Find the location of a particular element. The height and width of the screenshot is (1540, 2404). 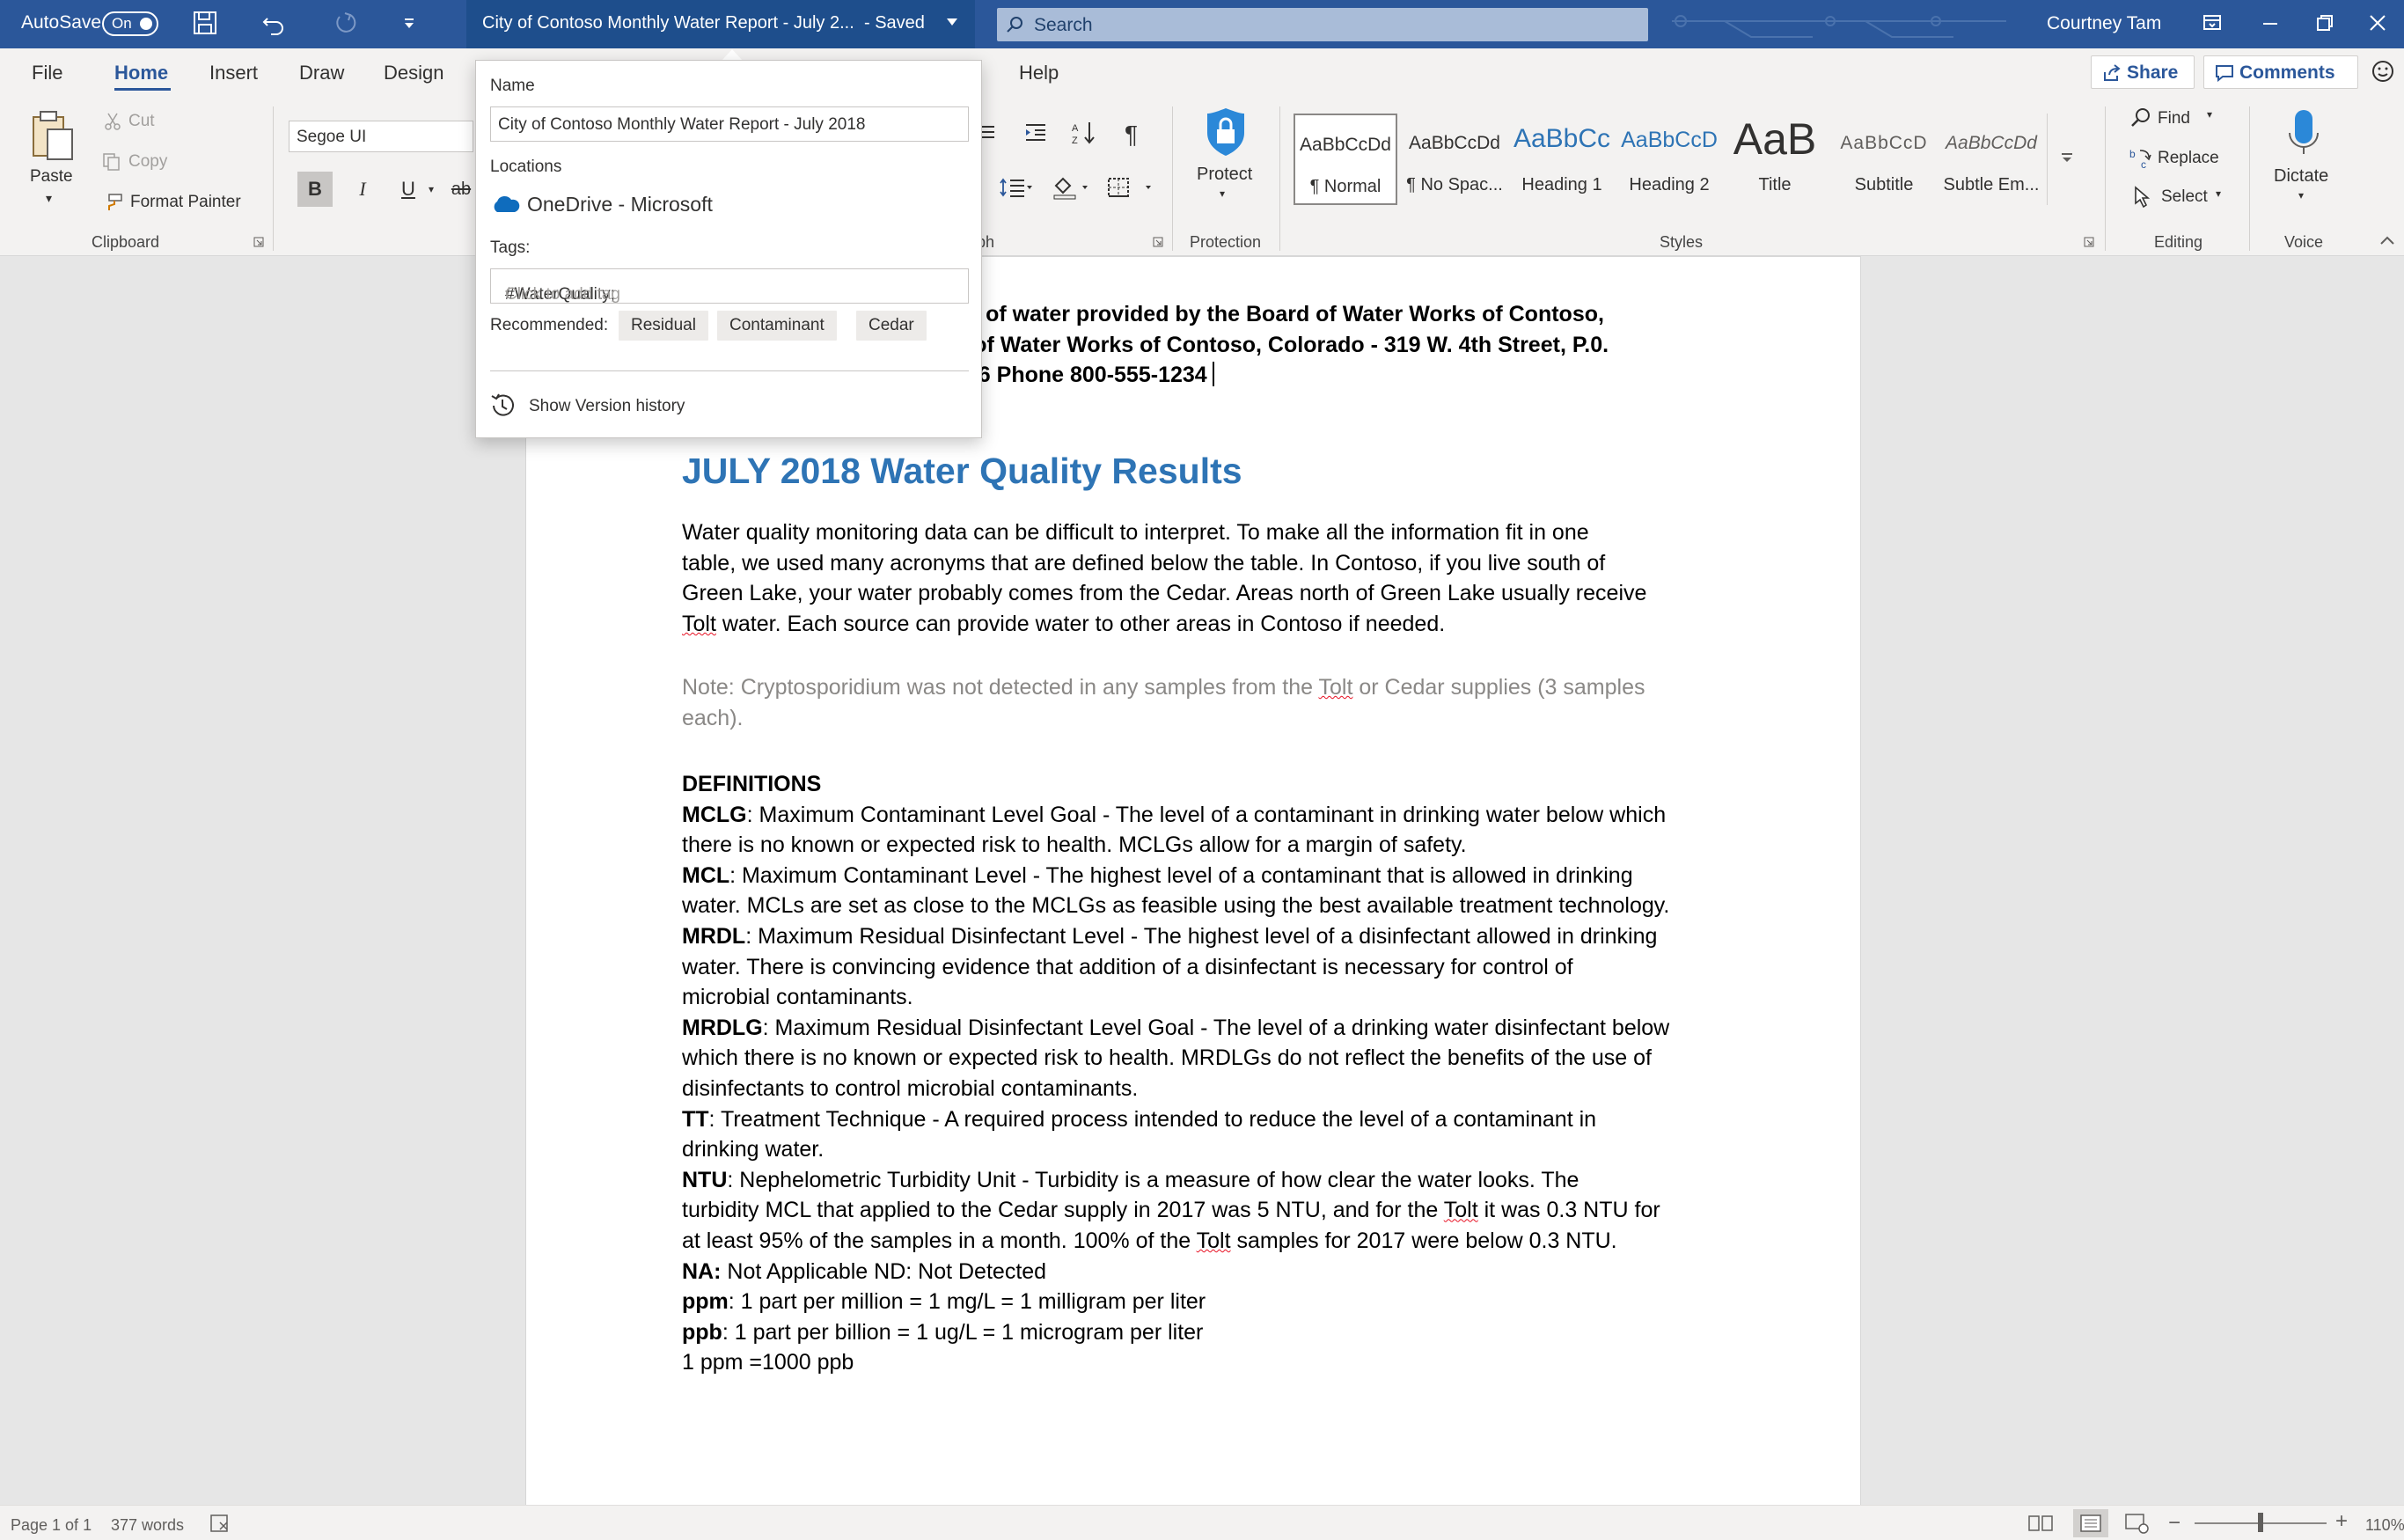

definition-na: NA: Not Applicable ND: Not Detected is located at coordinates (865, 1271).